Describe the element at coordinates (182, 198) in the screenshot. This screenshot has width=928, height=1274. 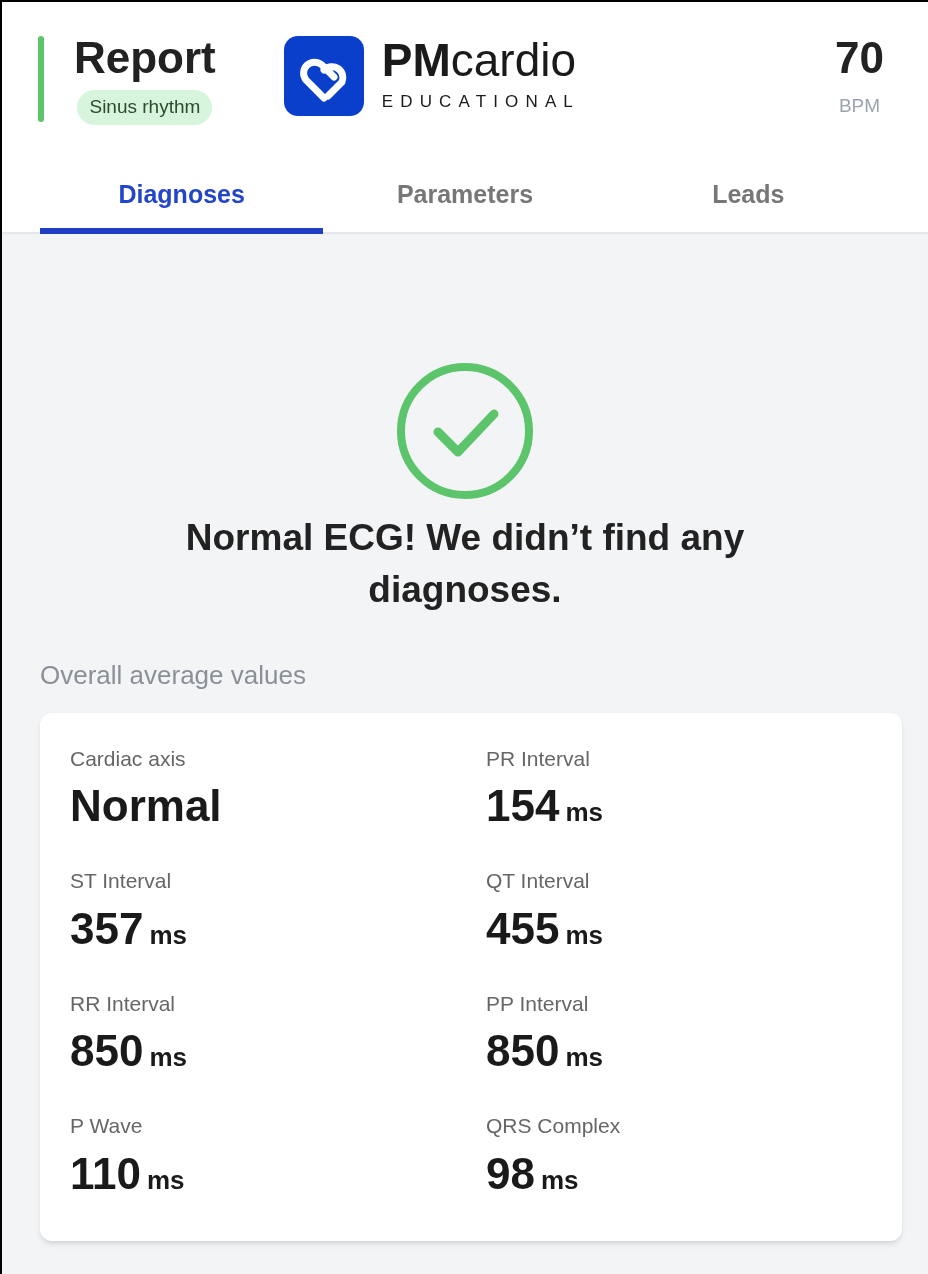
I see `tab: Diagnoses` at that location.